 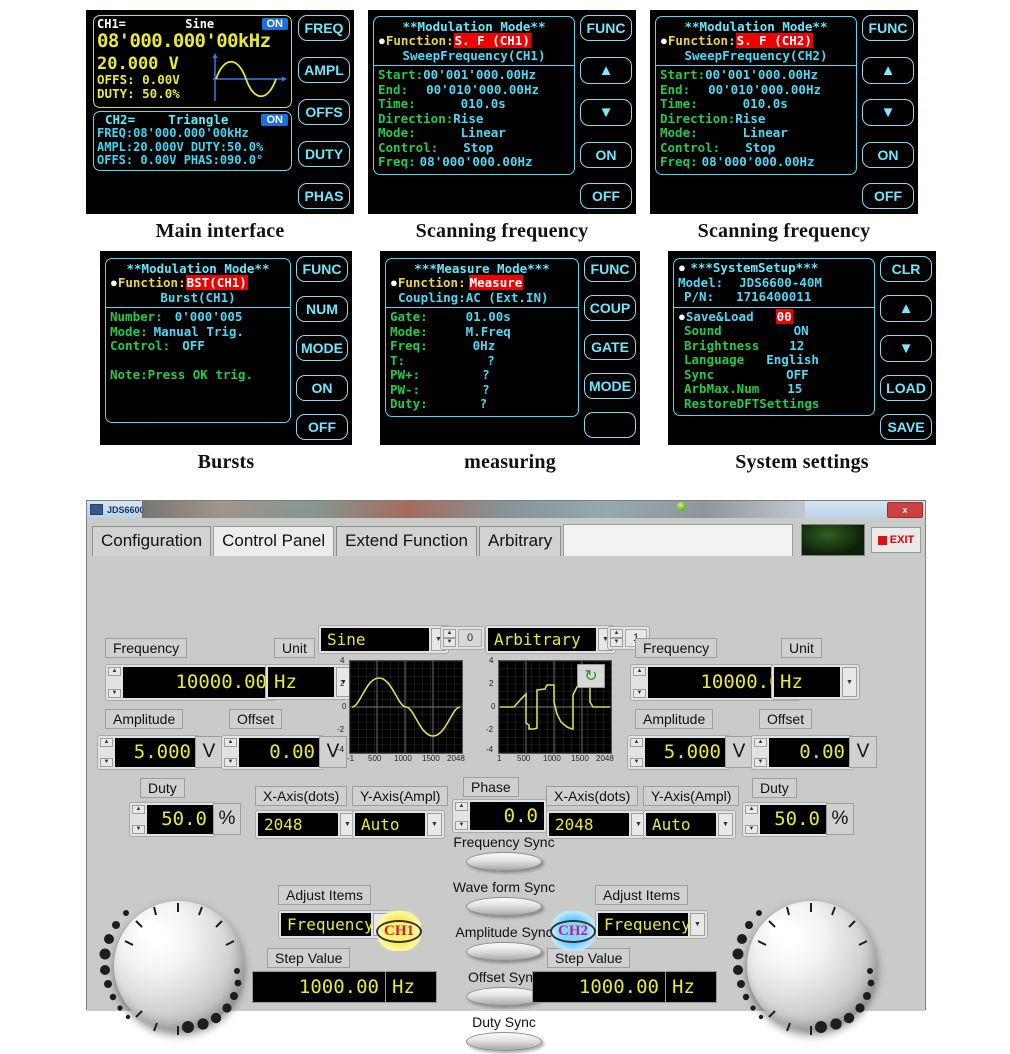 What do you see at coordinates (698, 118) in the screenshot?
I see `row-label: Direction:` at bounding box center [698, 118].